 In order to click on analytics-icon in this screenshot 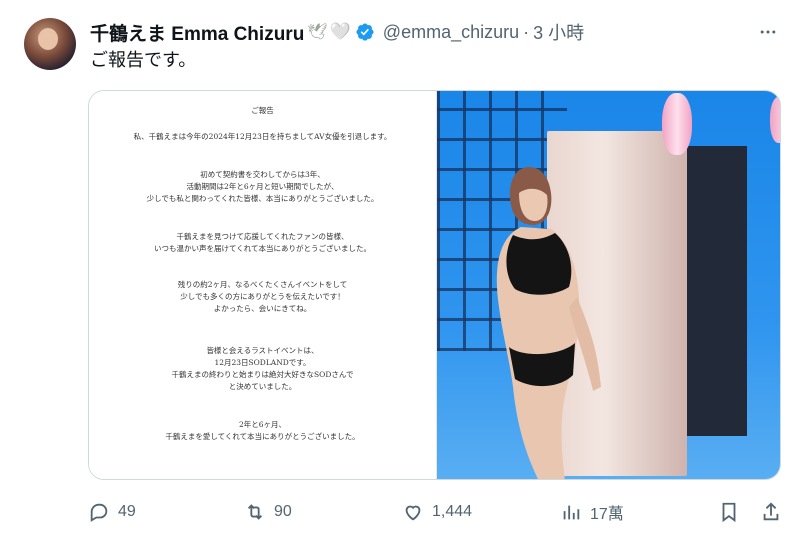, I will do `click(571, 512)`.